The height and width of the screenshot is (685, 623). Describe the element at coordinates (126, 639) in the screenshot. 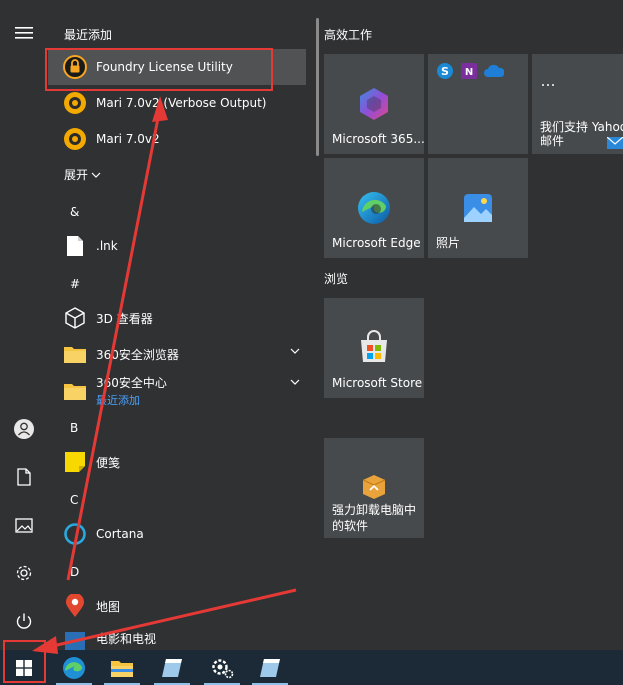

I see `app-label: 电影和电视` at that location.